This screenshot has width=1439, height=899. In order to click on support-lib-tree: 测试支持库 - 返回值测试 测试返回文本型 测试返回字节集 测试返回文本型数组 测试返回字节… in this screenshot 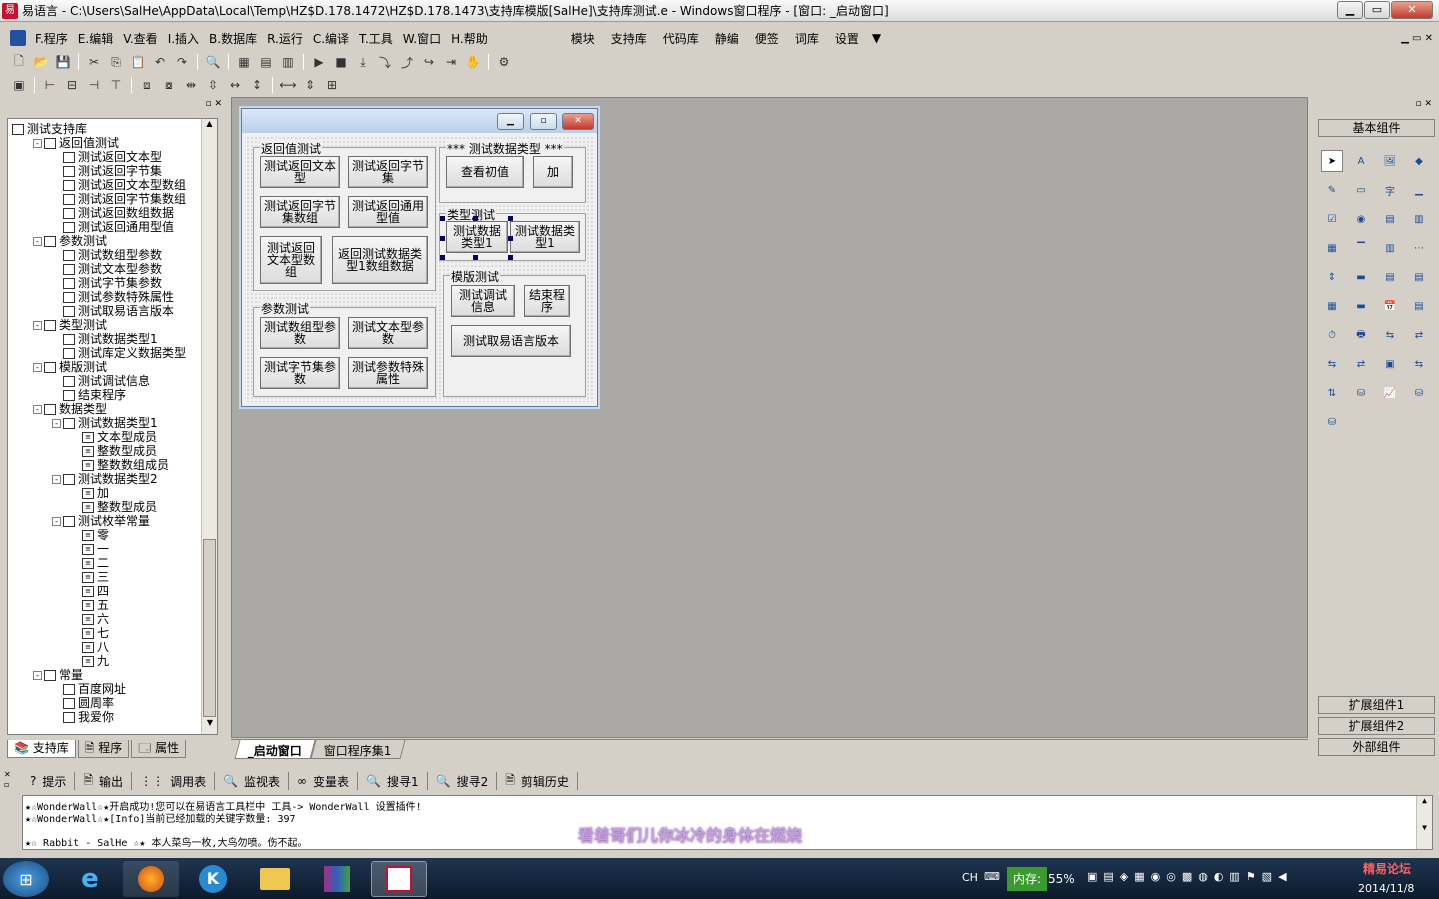, I will do `click(112, 426)`.